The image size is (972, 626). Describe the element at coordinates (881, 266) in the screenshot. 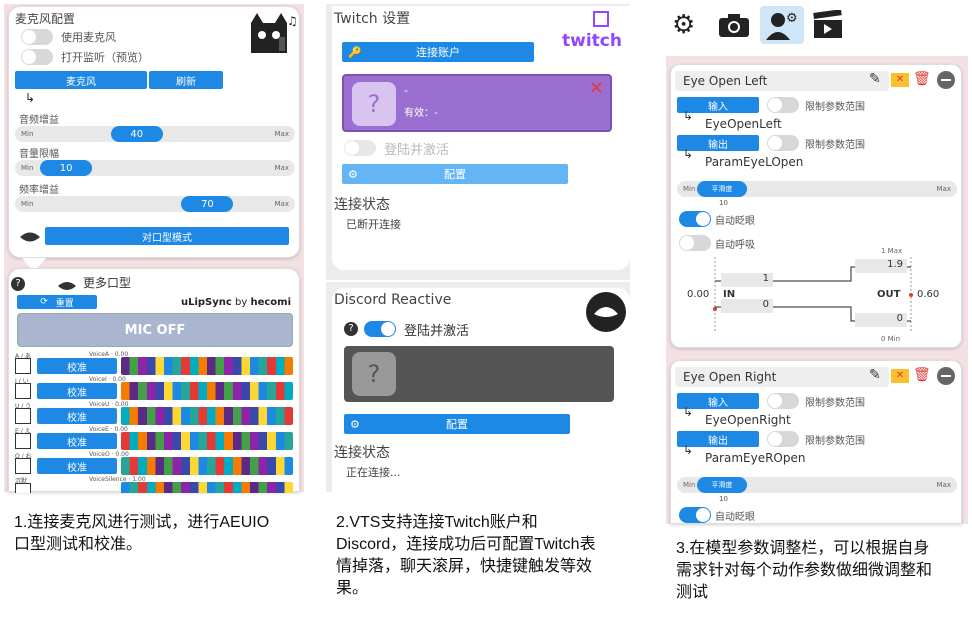

I see `out-max-field: 1.9` at that location.